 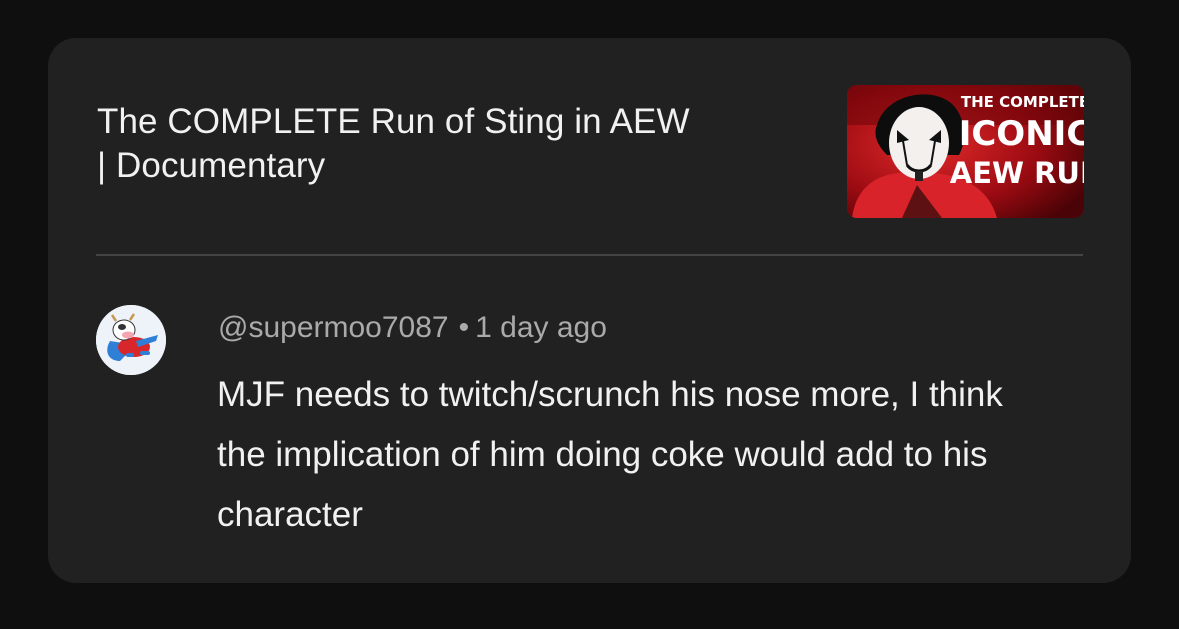 I want to click on thumbnail-image: THE COMPLETE ICONIC AEW RUN, so click(x=965, y=151).